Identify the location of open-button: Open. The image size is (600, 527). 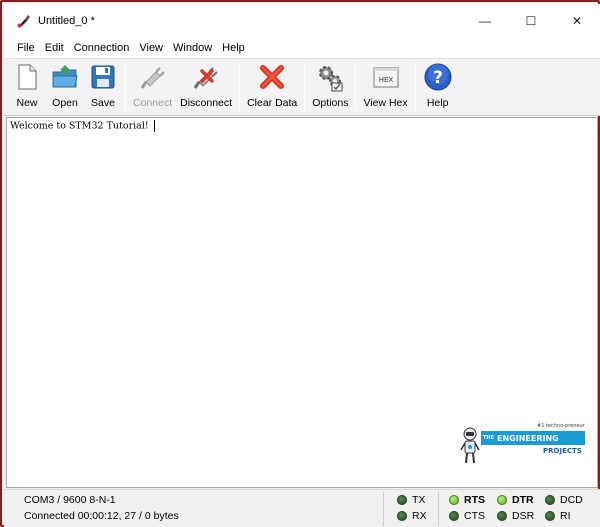
(65, 87).